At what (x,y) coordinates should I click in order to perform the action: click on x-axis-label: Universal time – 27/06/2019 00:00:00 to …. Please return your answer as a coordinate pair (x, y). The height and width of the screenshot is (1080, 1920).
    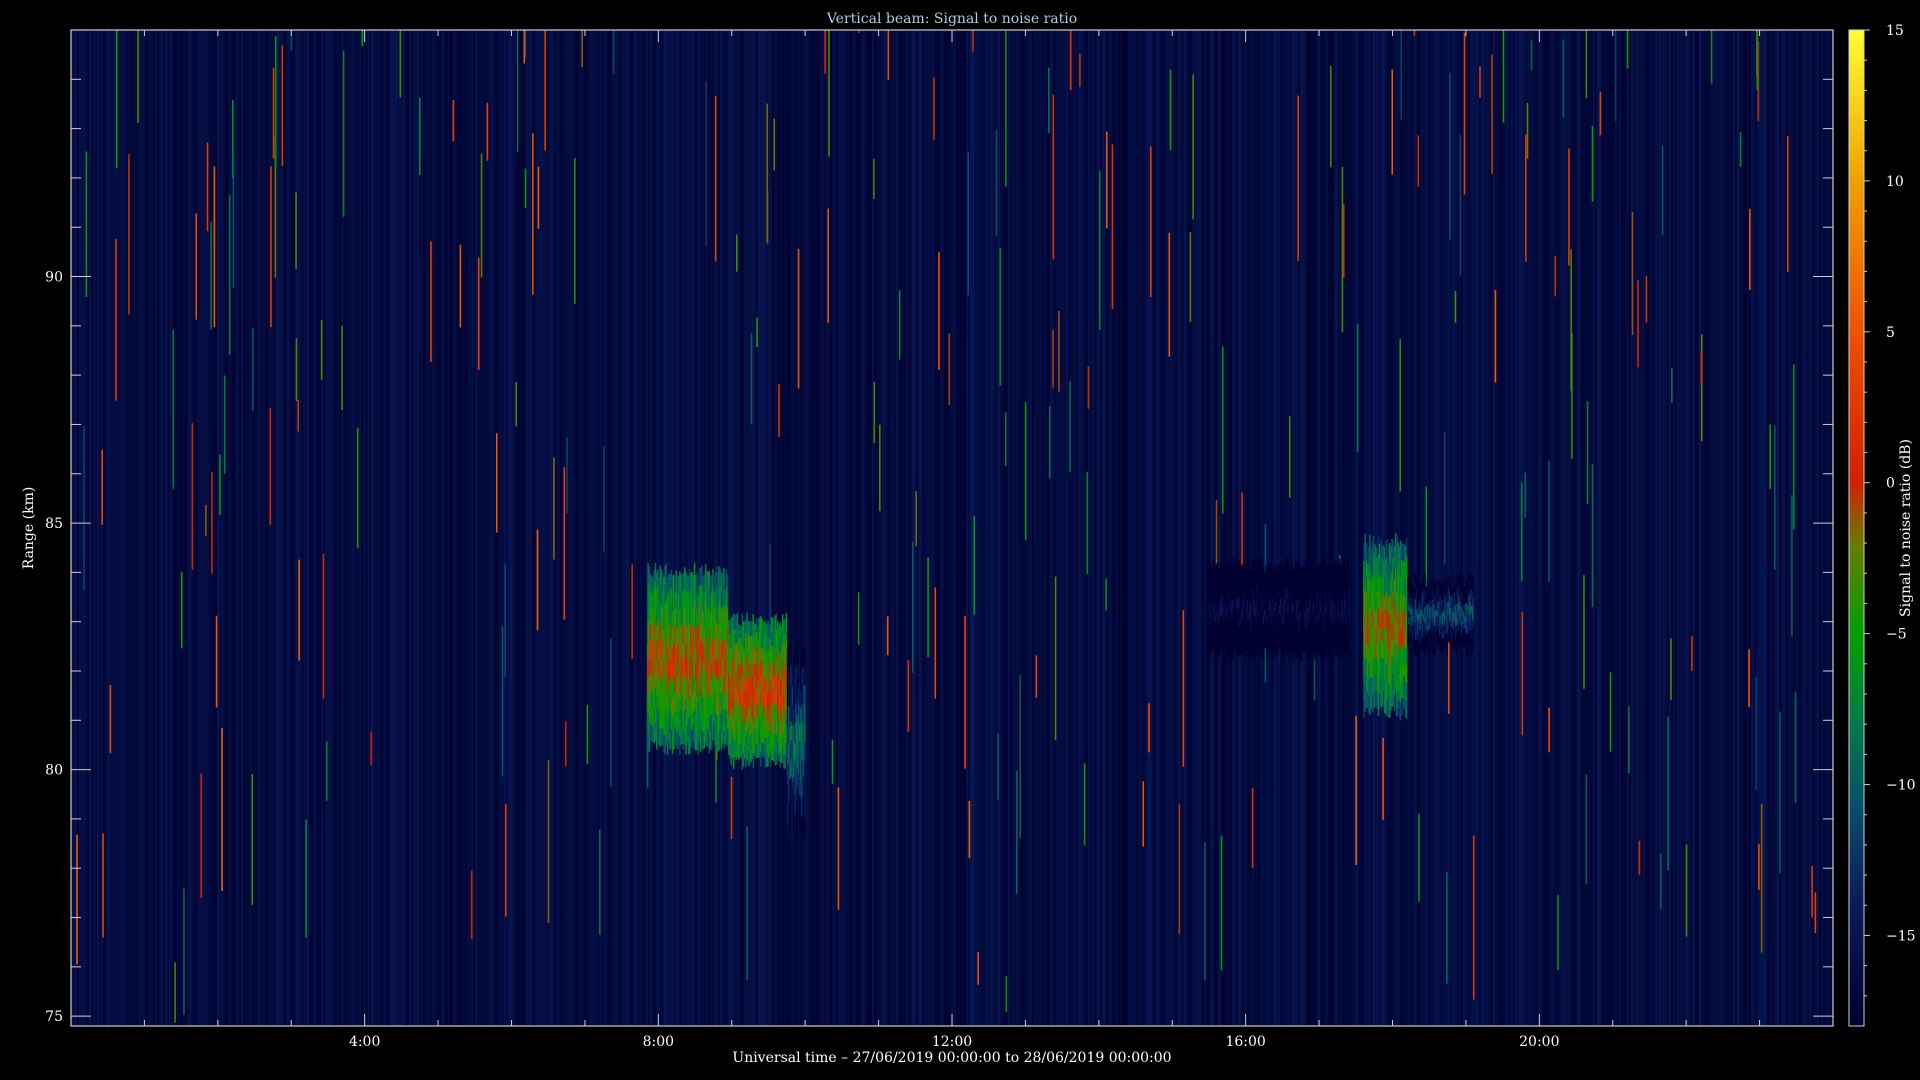
    Looking at the image, I should click on (951, 1058).